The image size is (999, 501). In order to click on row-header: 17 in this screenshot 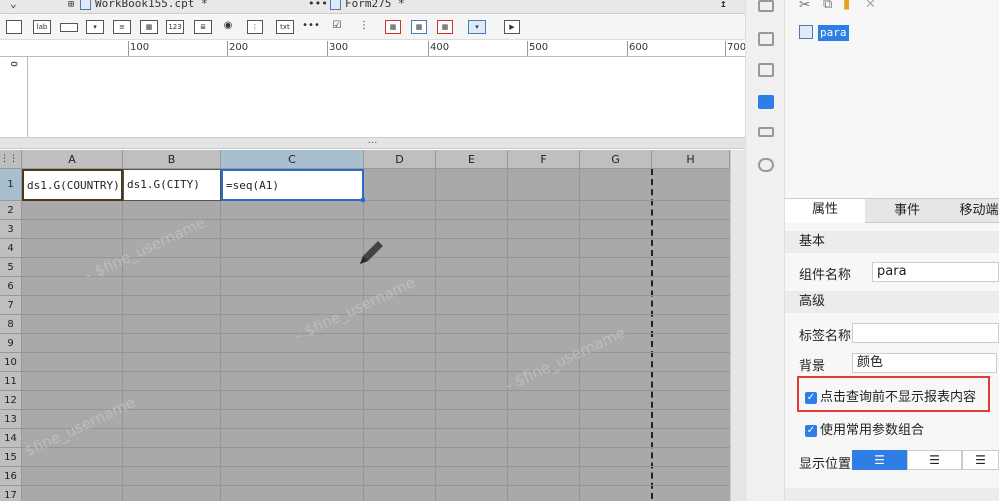, I will do `click(11, 493)`.